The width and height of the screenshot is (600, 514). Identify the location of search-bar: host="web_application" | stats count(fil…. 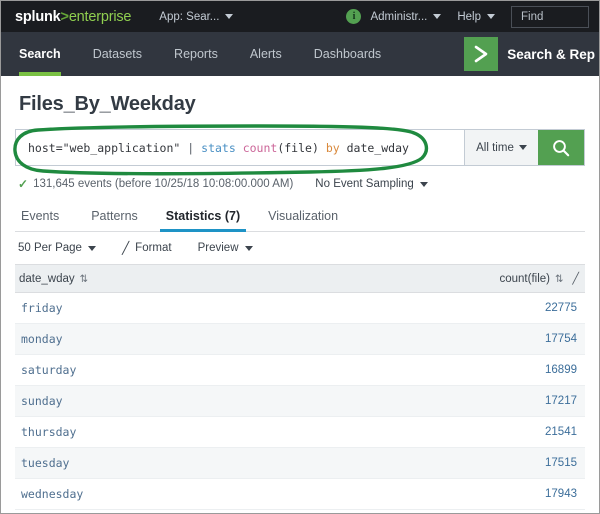
(300, 147).